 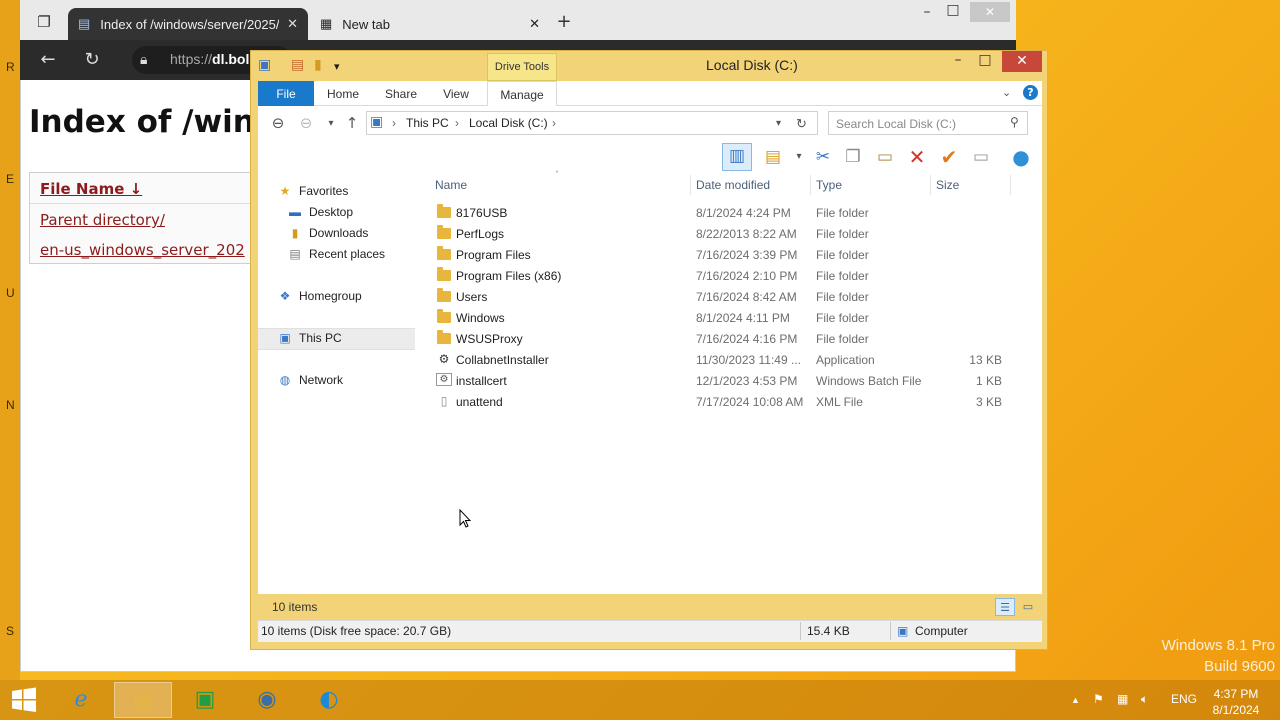 What do you see at coordinates (953, 10) in the screenshot?
I see `browser-maximize-button: □` at bounding box center [953, 10].